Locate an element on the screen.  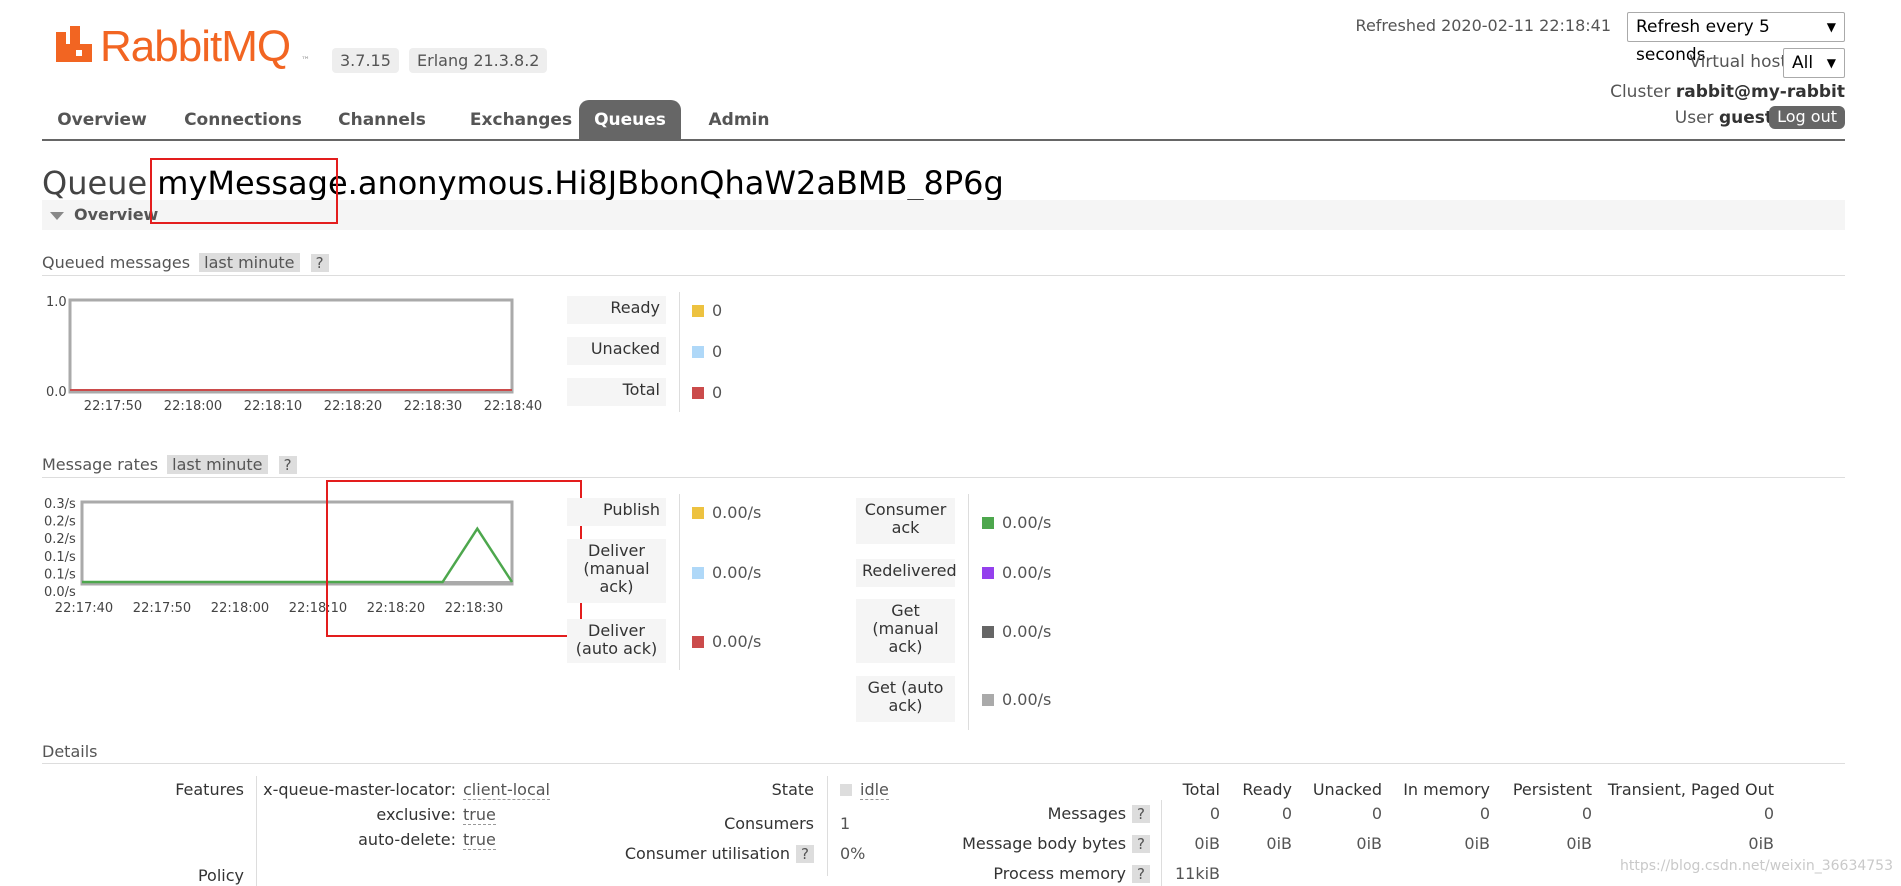
tab-admin: Admin is located at coordinates (739, 120).